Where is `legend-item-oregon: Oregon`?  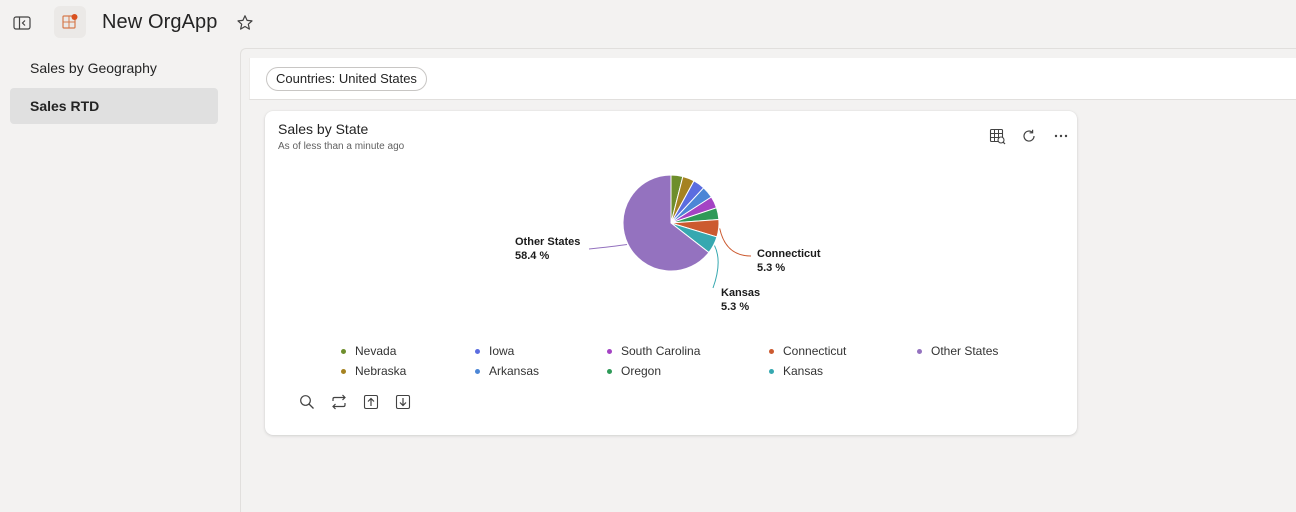 legend-item-oregon: Oregon is located at coordinates (634, 371).